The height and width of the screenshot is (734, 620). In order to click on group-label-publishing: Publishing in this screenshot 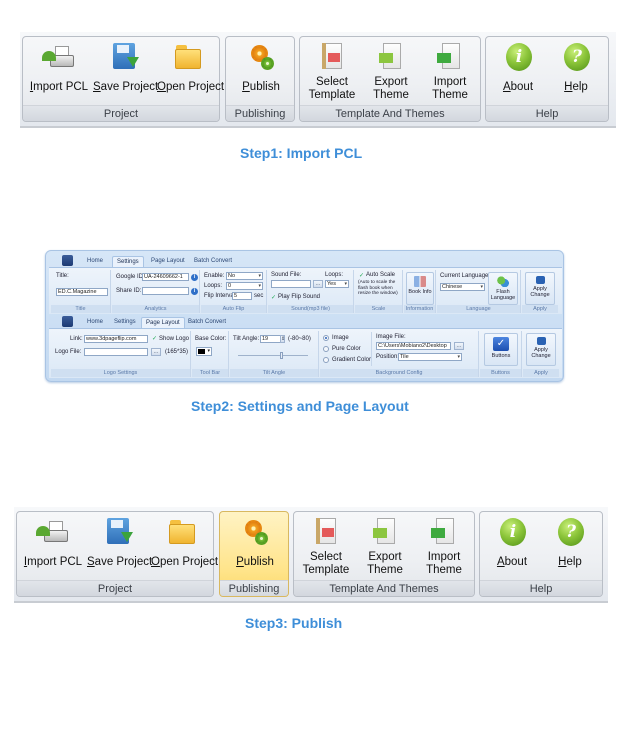, I will do `click(260, 113)`.